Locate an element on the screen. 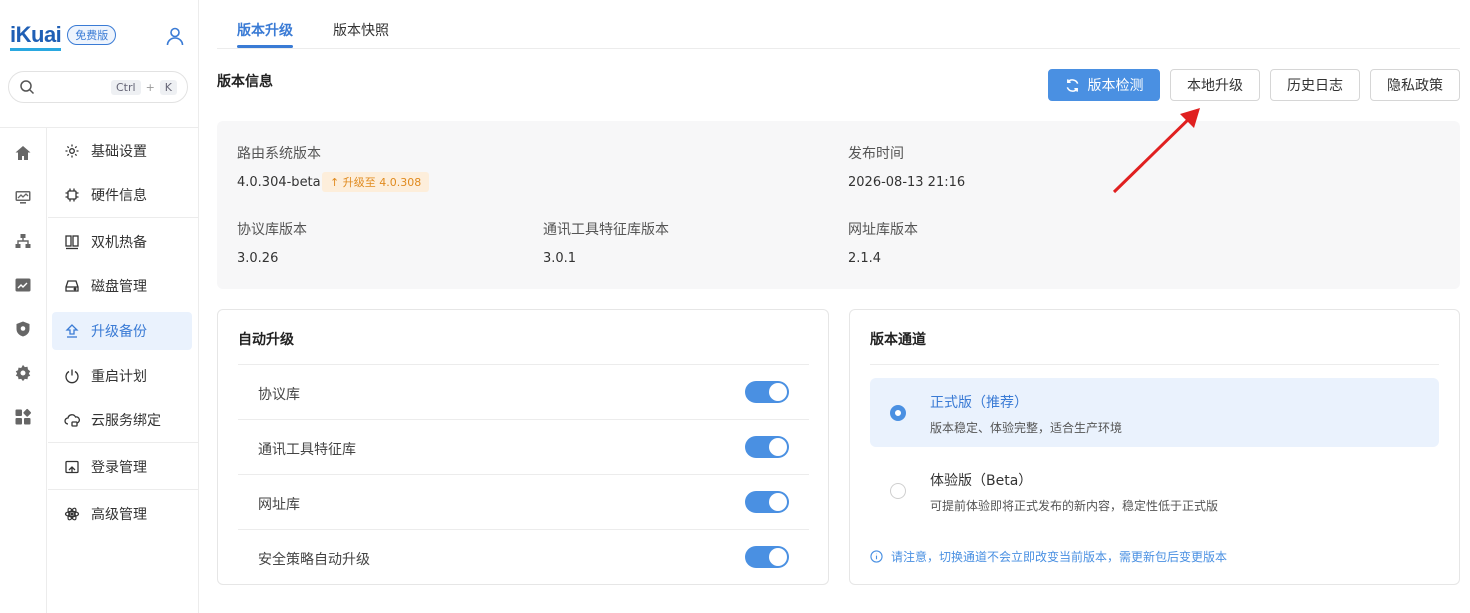 This screenshot has width=1470, height=613. protocol-lib-value: 3.0.26 is located at coordinates (258, 258).